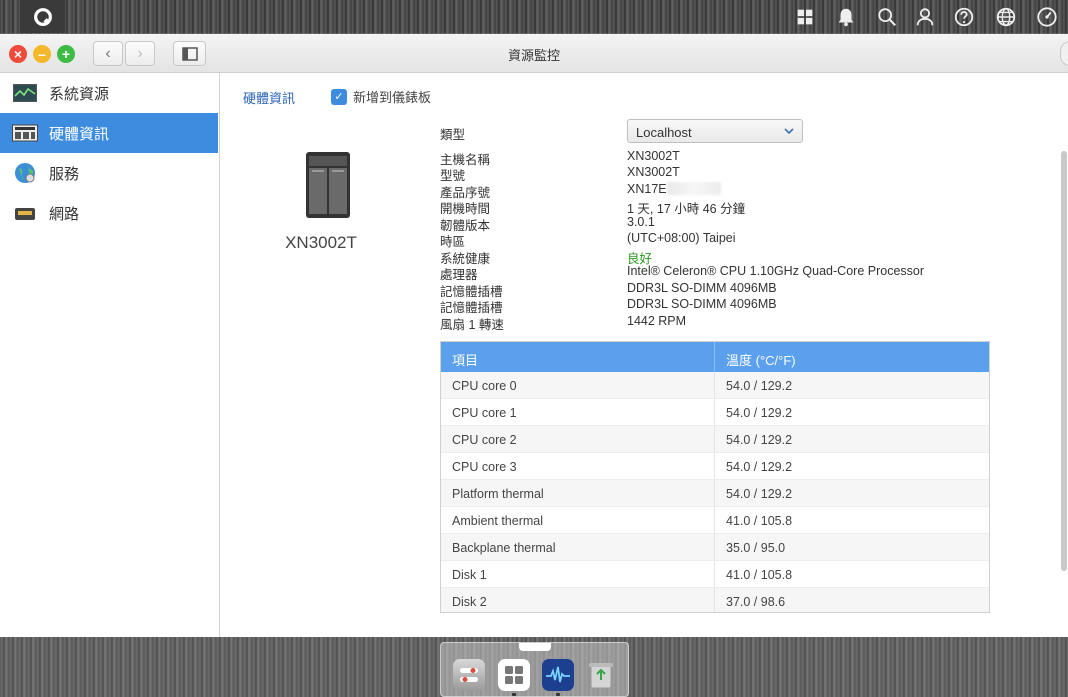 This screenshot has width=1068, height=697. Describe the element at coordinates (79, 134) in the screenshot. I see `sidebar-item-label: 硬體資訊` at that location.